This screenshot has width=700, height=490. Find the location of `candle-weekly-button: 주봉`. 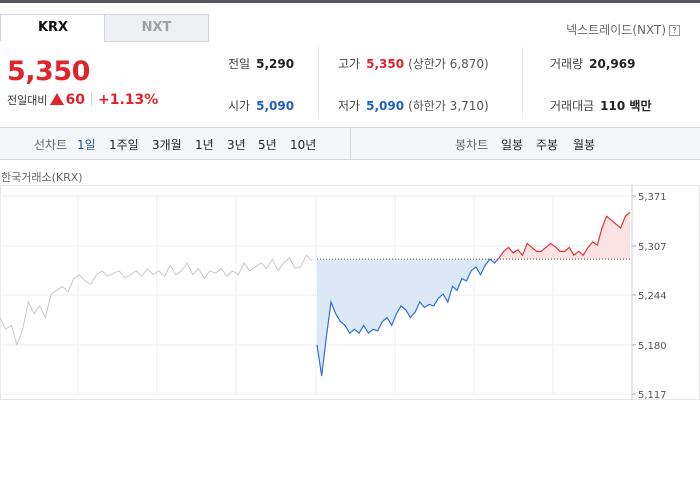

candle-weekly-button: 주봉 is located at coordinates (547, 144).